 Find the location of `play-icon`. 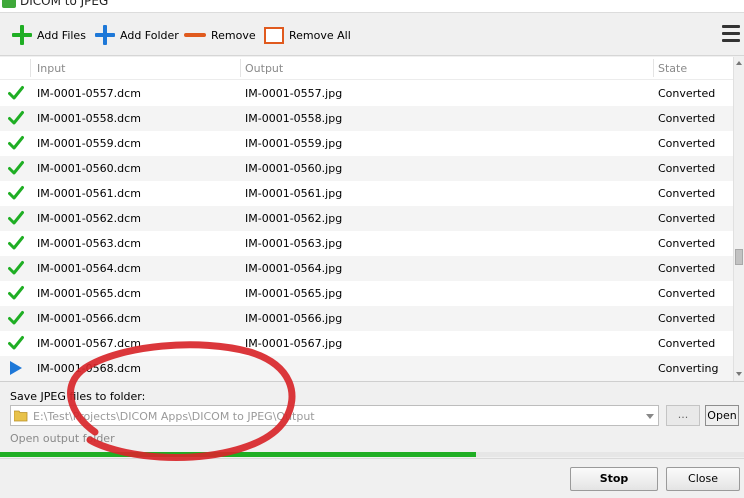

play-icon is located at coordinates (17, 368).